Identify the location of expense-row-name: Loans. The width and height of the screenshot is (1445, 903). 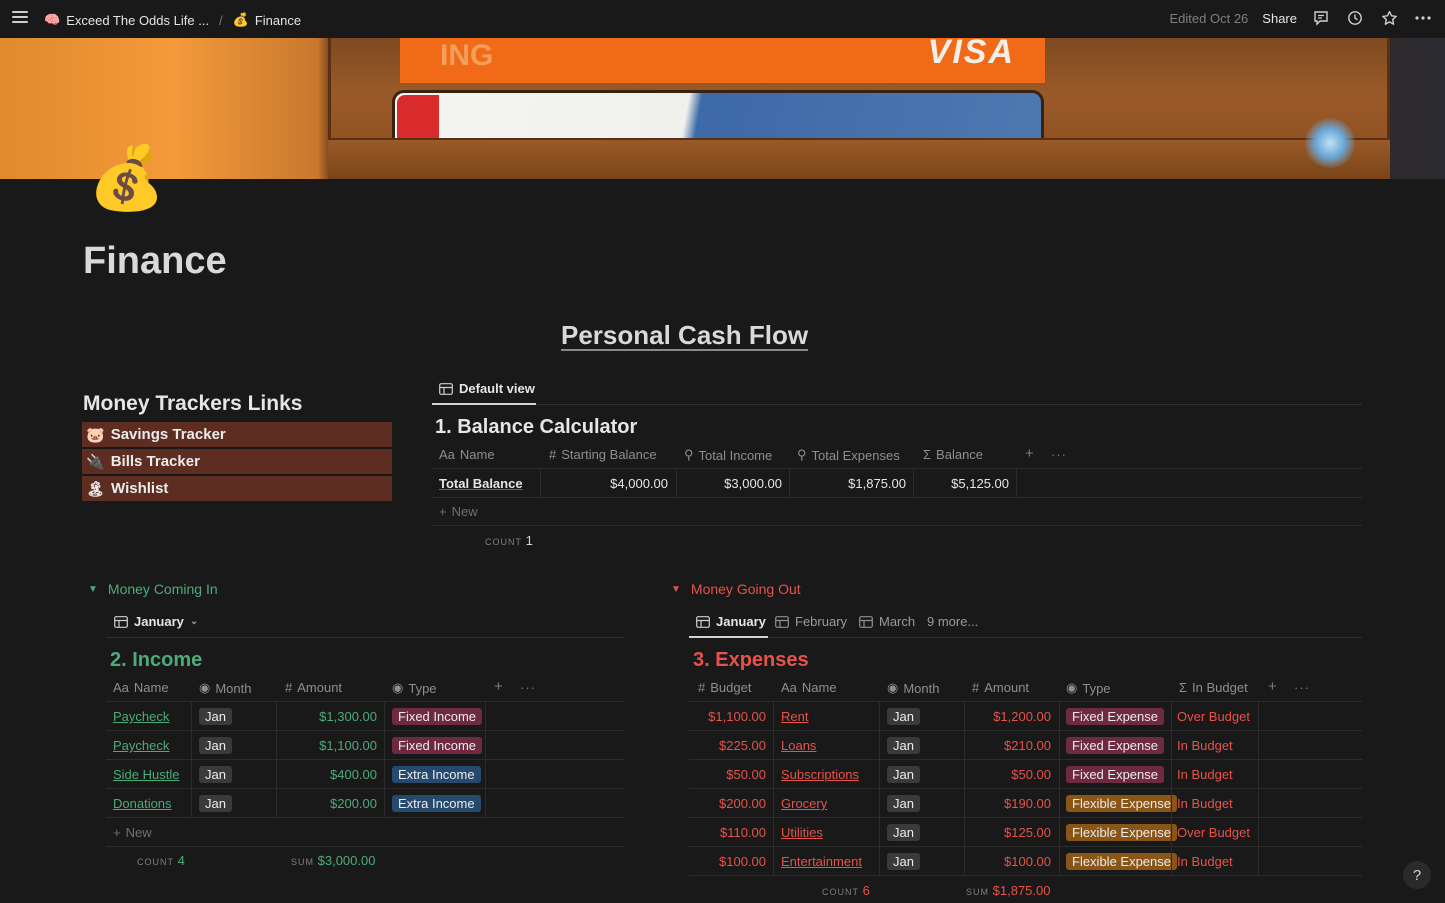
(798, 745).